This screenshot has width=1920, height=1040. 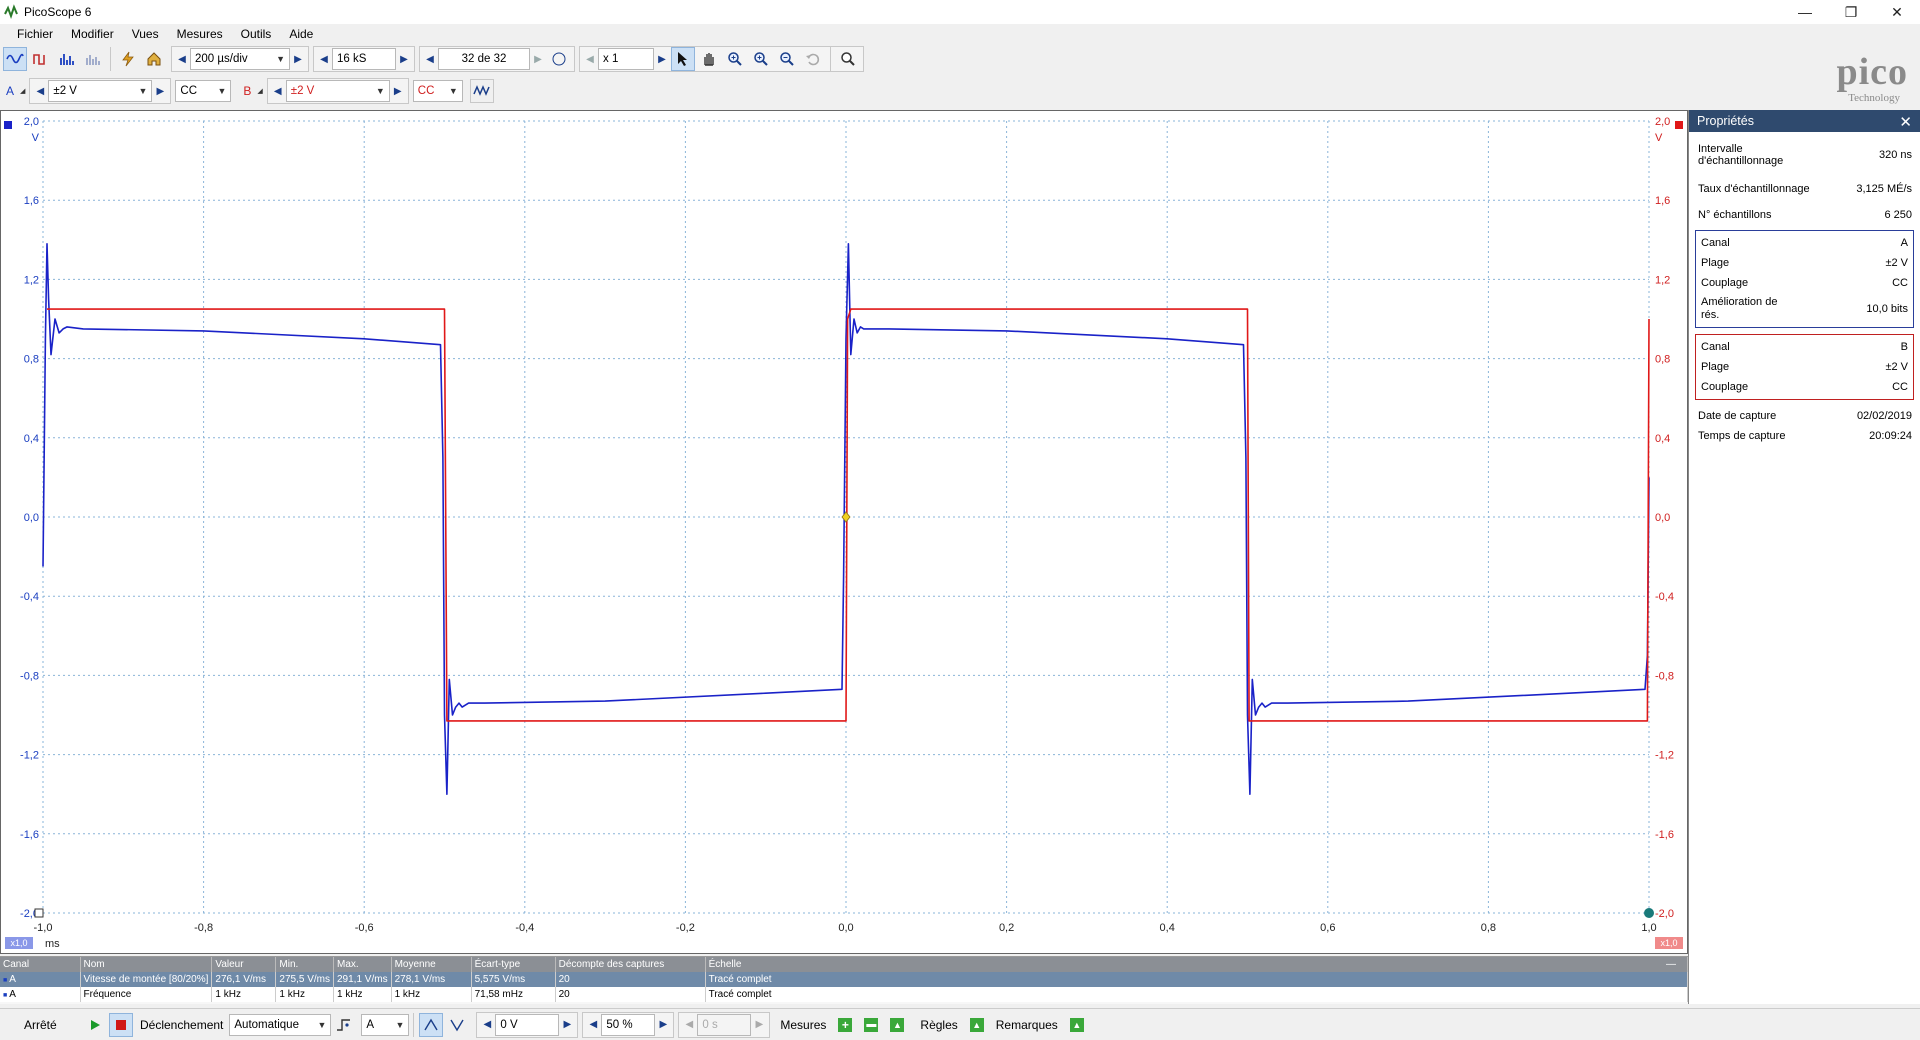 I want to click on collapse-icon: —, so click(x=1671, y=964).